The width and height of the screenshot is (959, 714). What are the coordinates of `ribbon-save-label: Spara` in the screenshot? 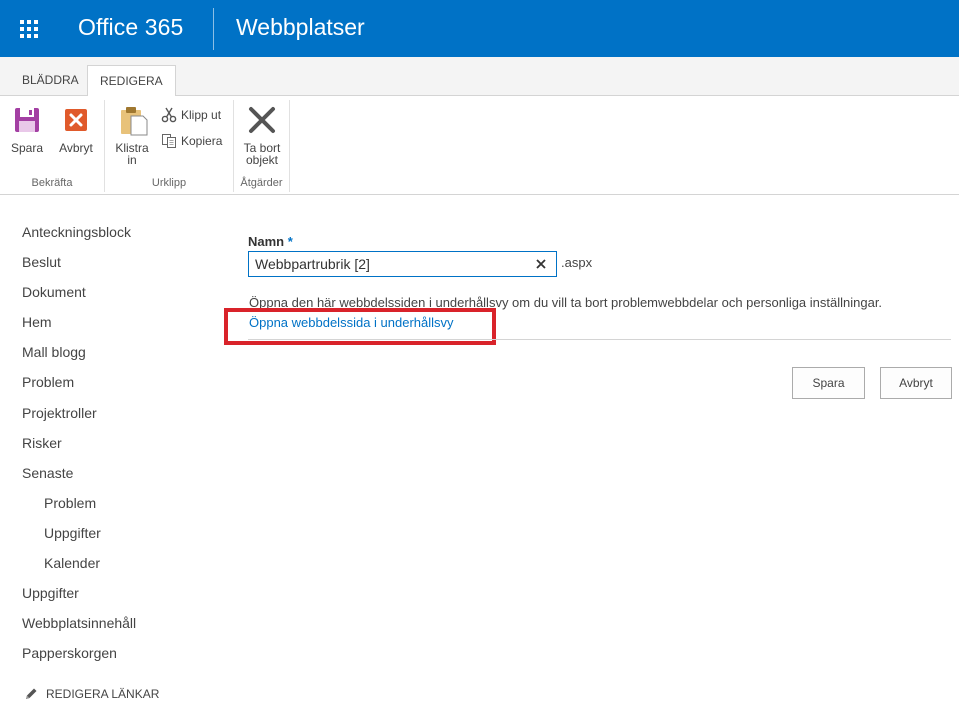 It's located at (27, 148).